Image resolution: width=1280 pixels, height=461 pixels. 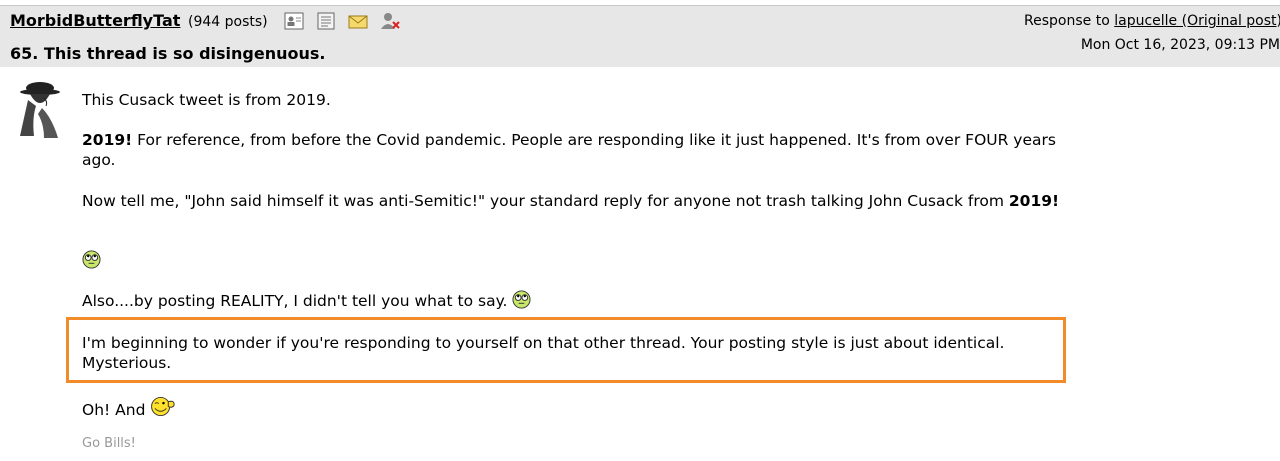 What do you see at coordinates (228, 22) in the screenshot?
I see `post-count: (944 posts)` at bounding box center [228, 22].